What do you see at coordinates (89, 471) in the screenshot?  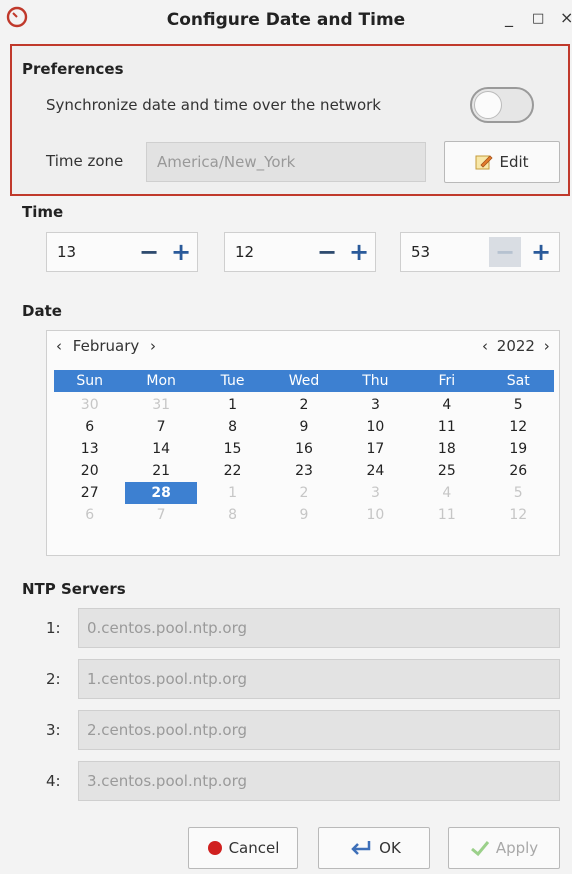 I see `calendar-day: 20` at bounding box center [89, 471].